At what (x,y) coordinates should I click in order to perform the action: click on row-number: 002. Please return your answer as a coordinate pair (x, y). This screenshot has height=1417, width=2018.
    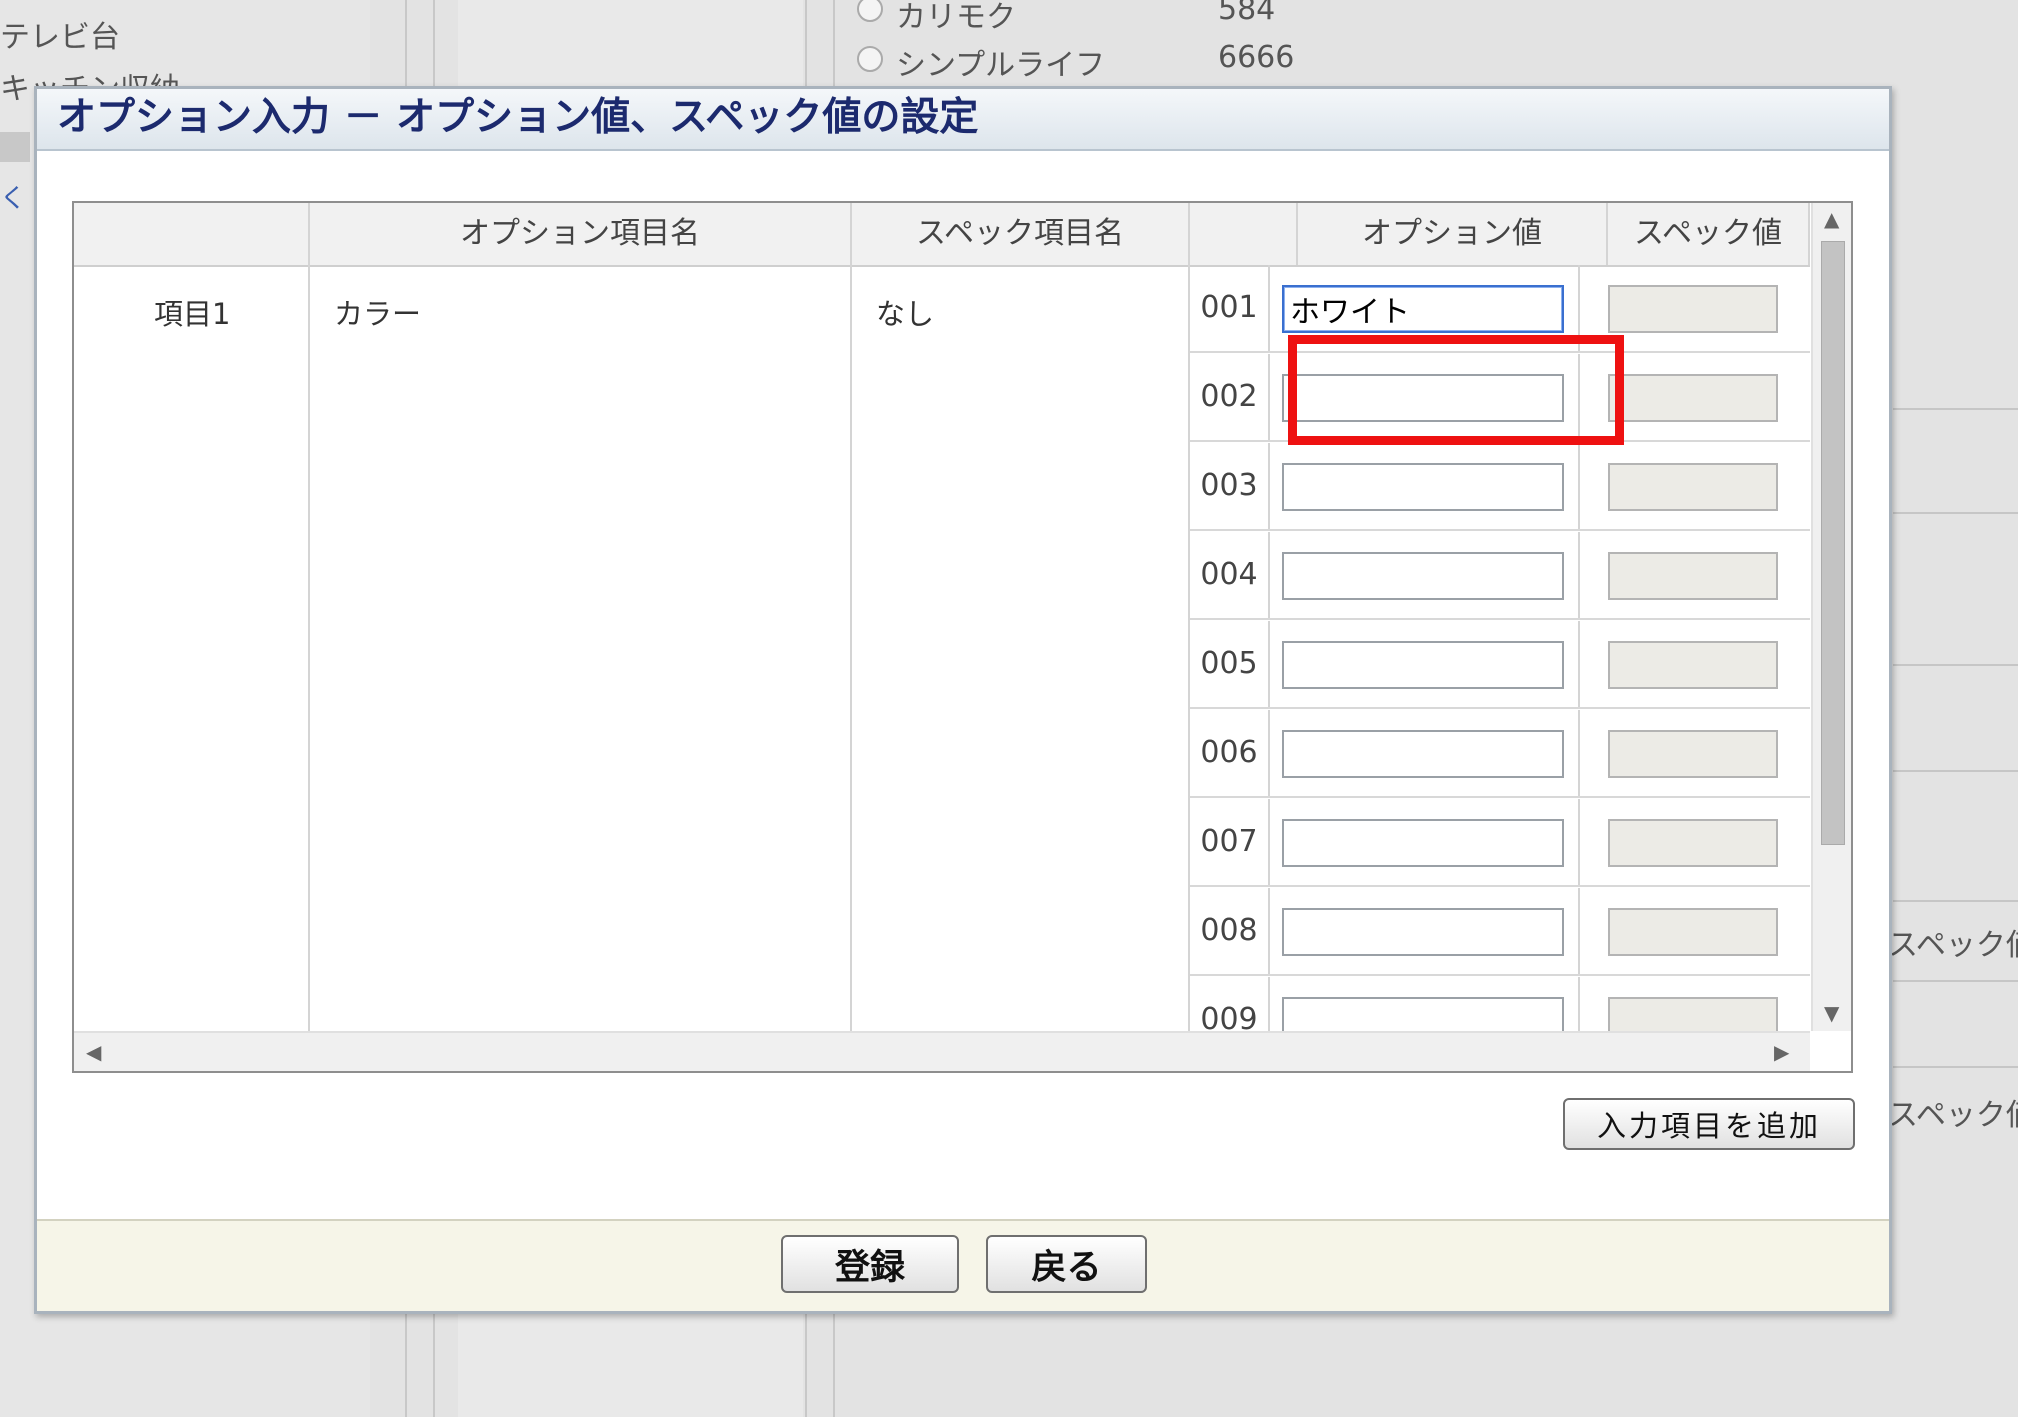
    Looking at the image, I should click on (1230, 397).